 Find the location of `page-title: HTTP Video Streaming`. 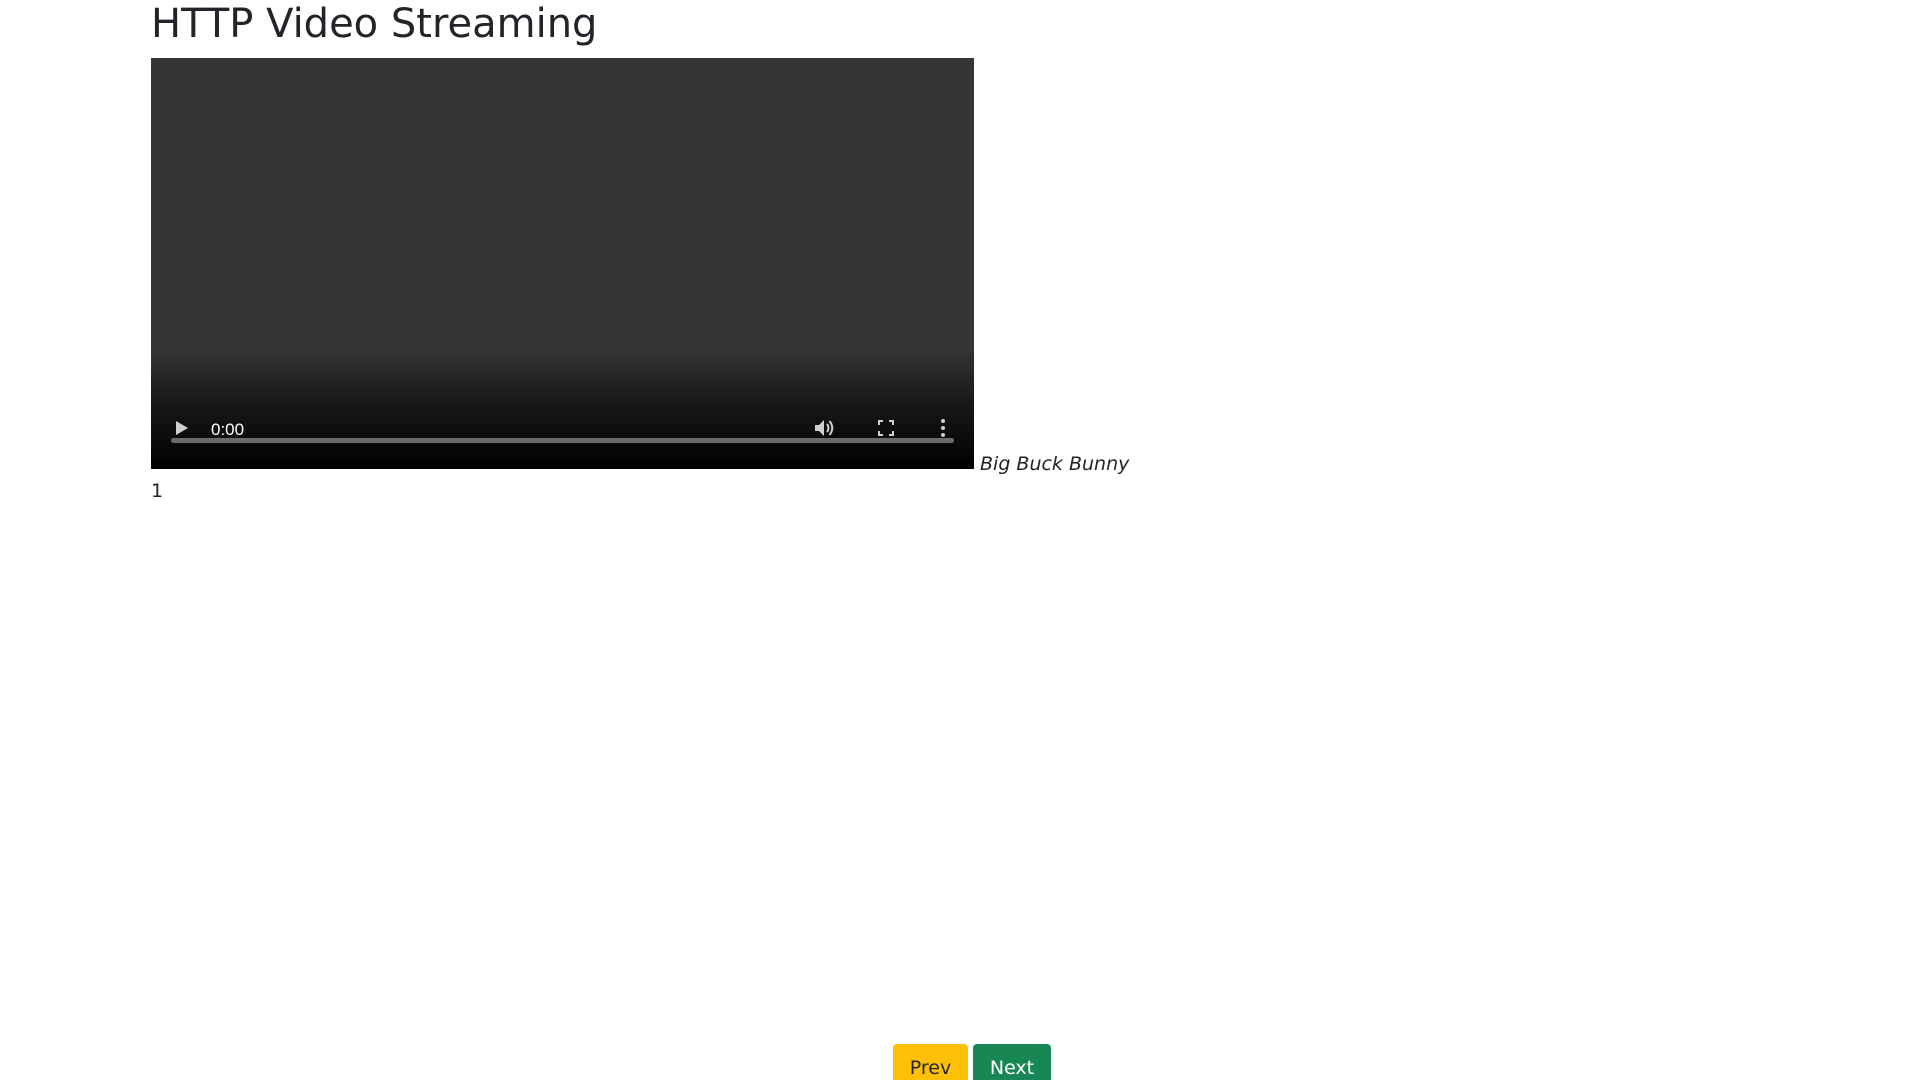

page-title: HTTP Video Streaming is located at coordinates (374, 24).